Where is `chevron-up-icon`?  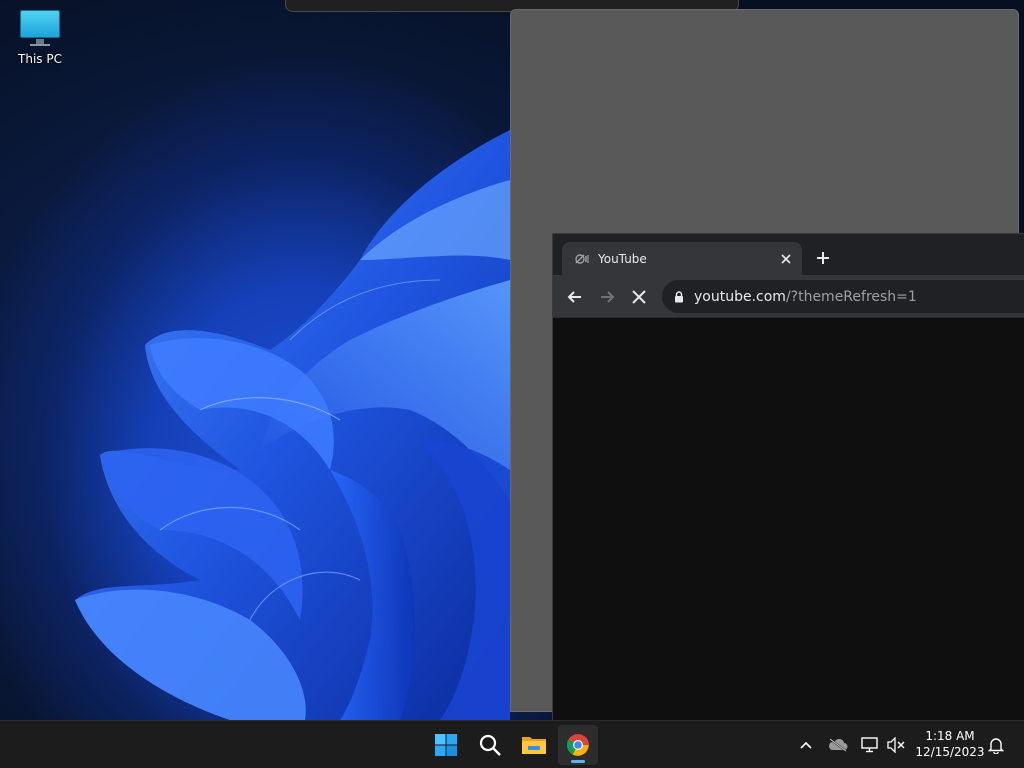
chevron-up-icon is located at coordinates (806, 745).